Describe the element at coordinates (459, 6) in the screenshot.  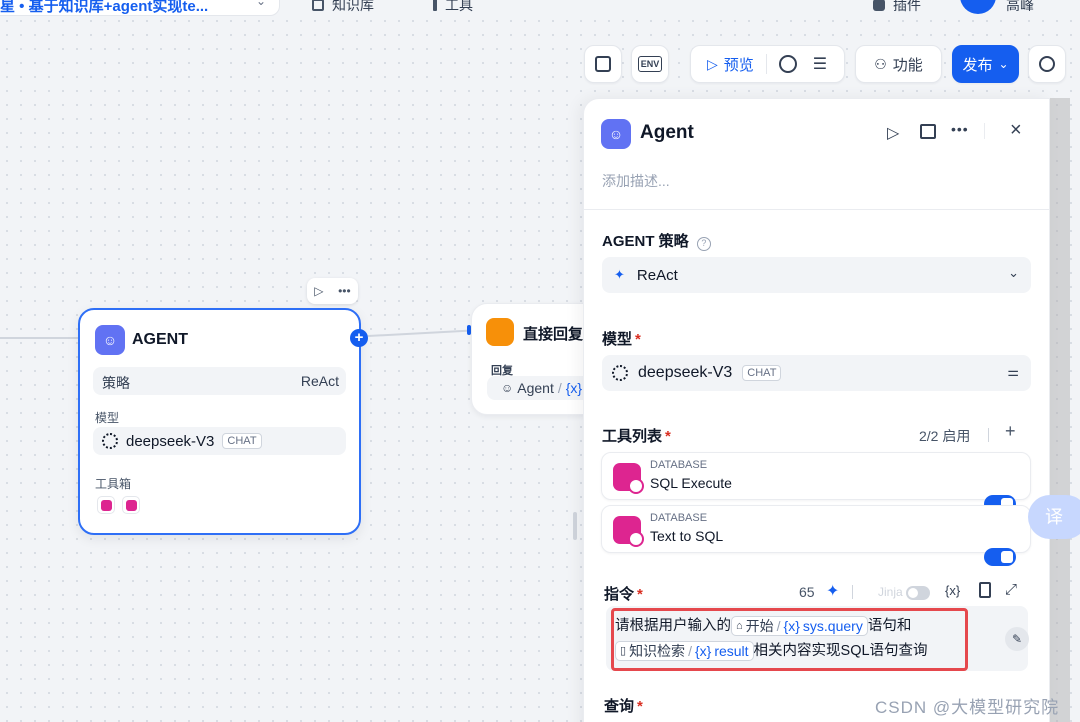
I see `tab-tools-label: 工具` at that location.